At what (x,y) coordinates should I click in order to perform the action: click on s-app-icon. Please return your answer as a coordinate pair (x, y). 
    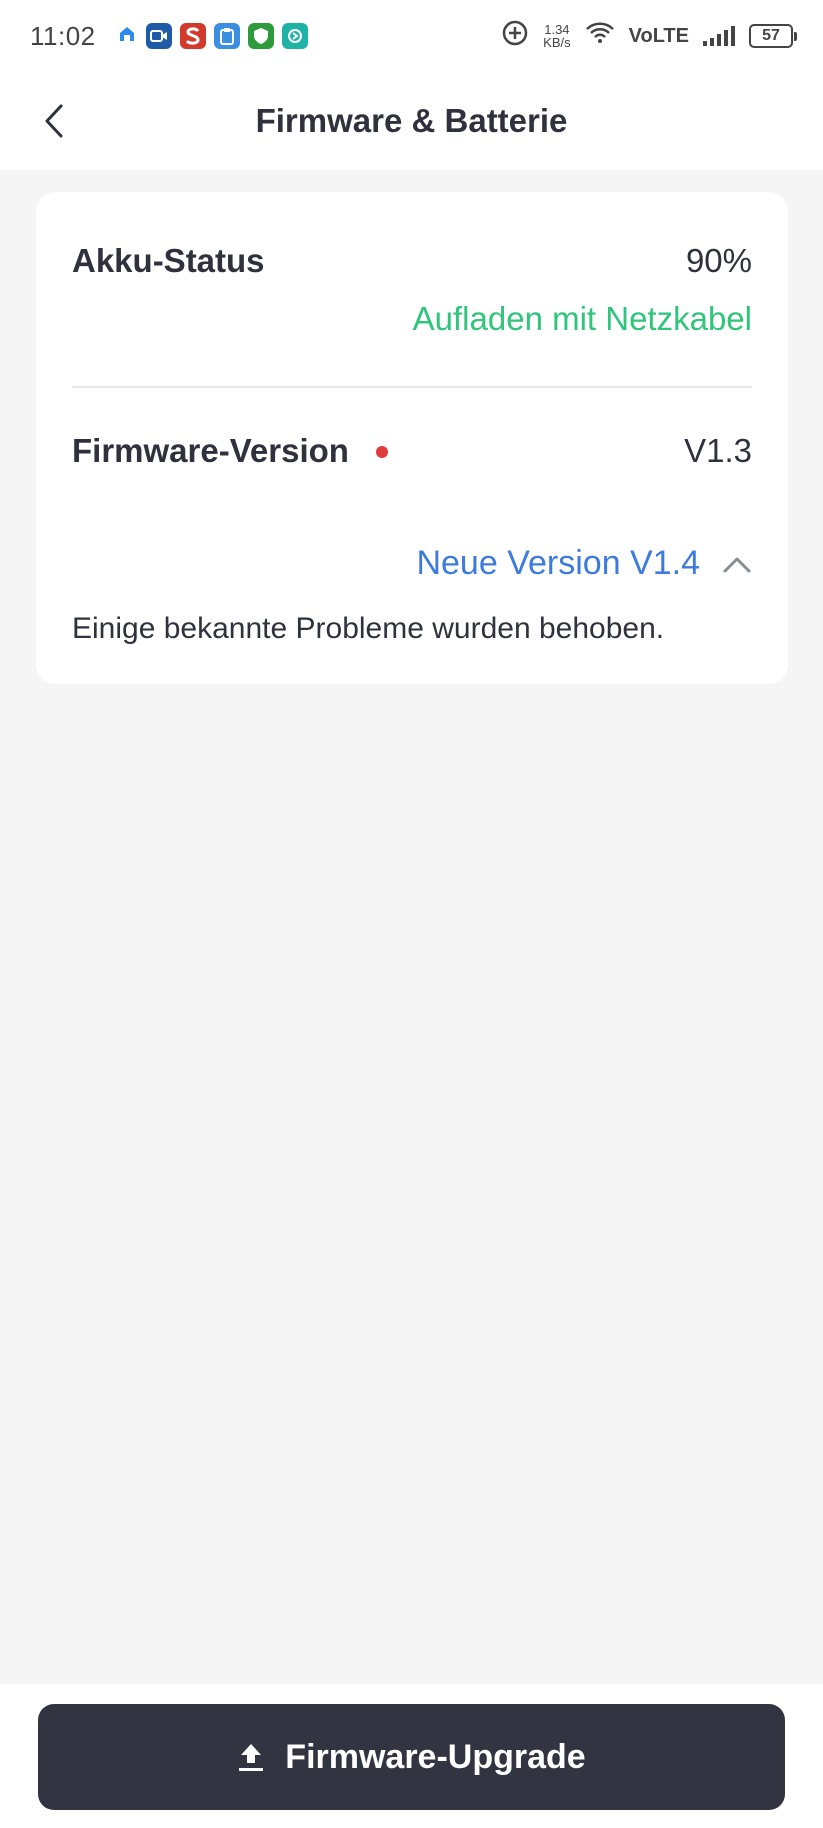
    Looking at the image, I should click on (192, 36).